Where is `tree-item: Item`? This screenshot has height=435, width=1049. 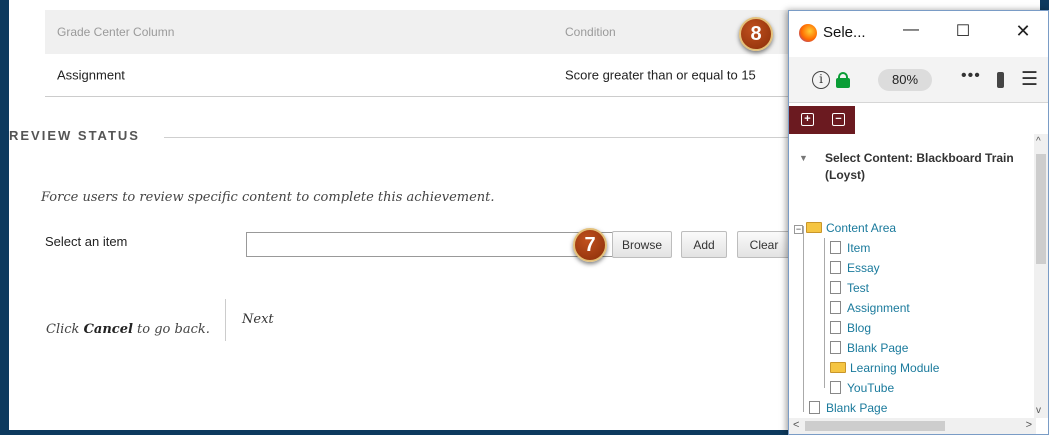 tree-item: Item is located at coordinates (850, 250).